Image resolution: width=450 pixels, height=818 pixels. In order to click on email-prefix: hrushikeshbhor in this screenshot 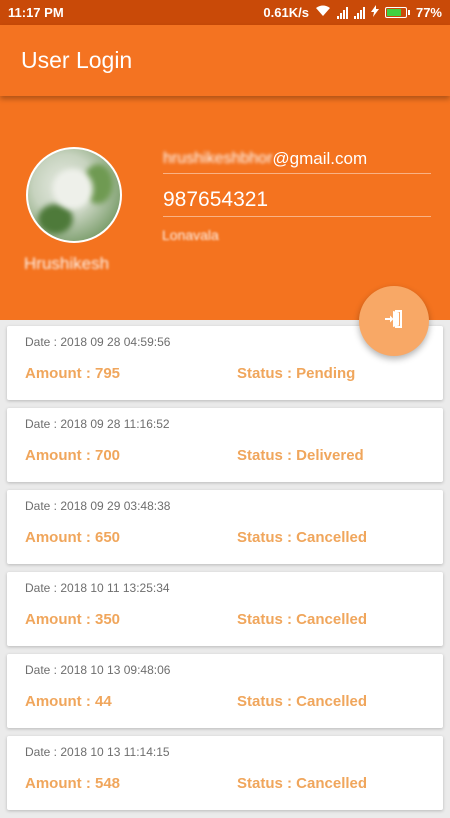, I will do `click(218, 158)`.